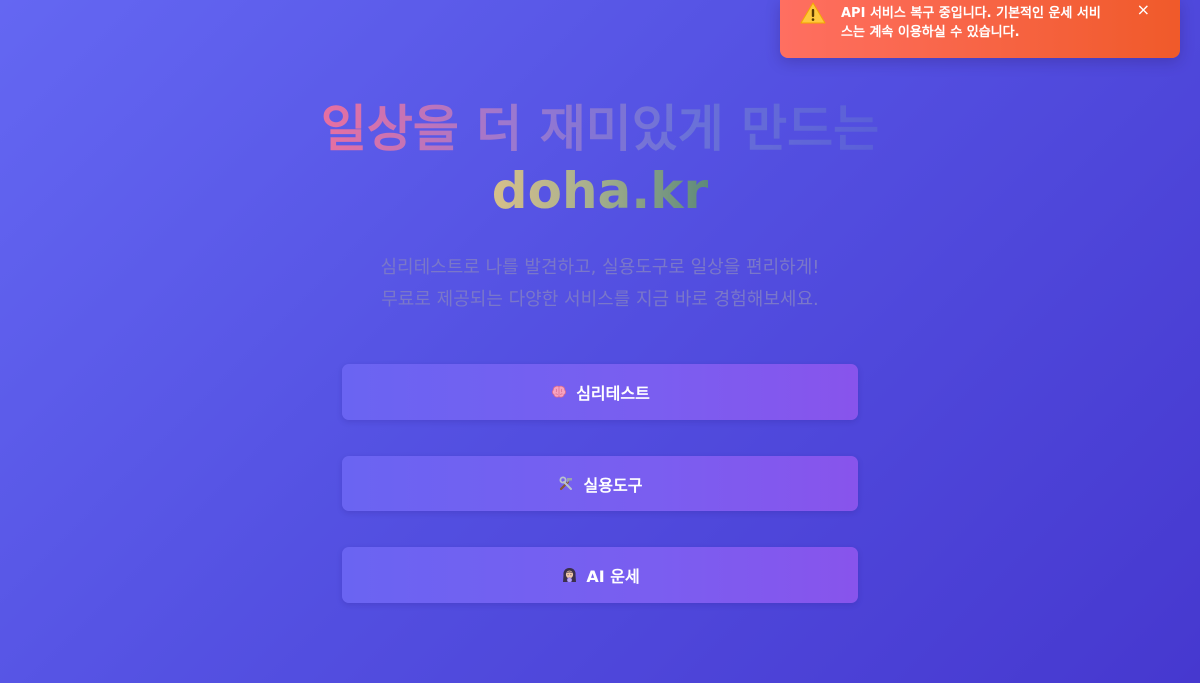 The width and height of the screenshot is (1200, 683). I want to click on brain-icon, so click(559, 392).